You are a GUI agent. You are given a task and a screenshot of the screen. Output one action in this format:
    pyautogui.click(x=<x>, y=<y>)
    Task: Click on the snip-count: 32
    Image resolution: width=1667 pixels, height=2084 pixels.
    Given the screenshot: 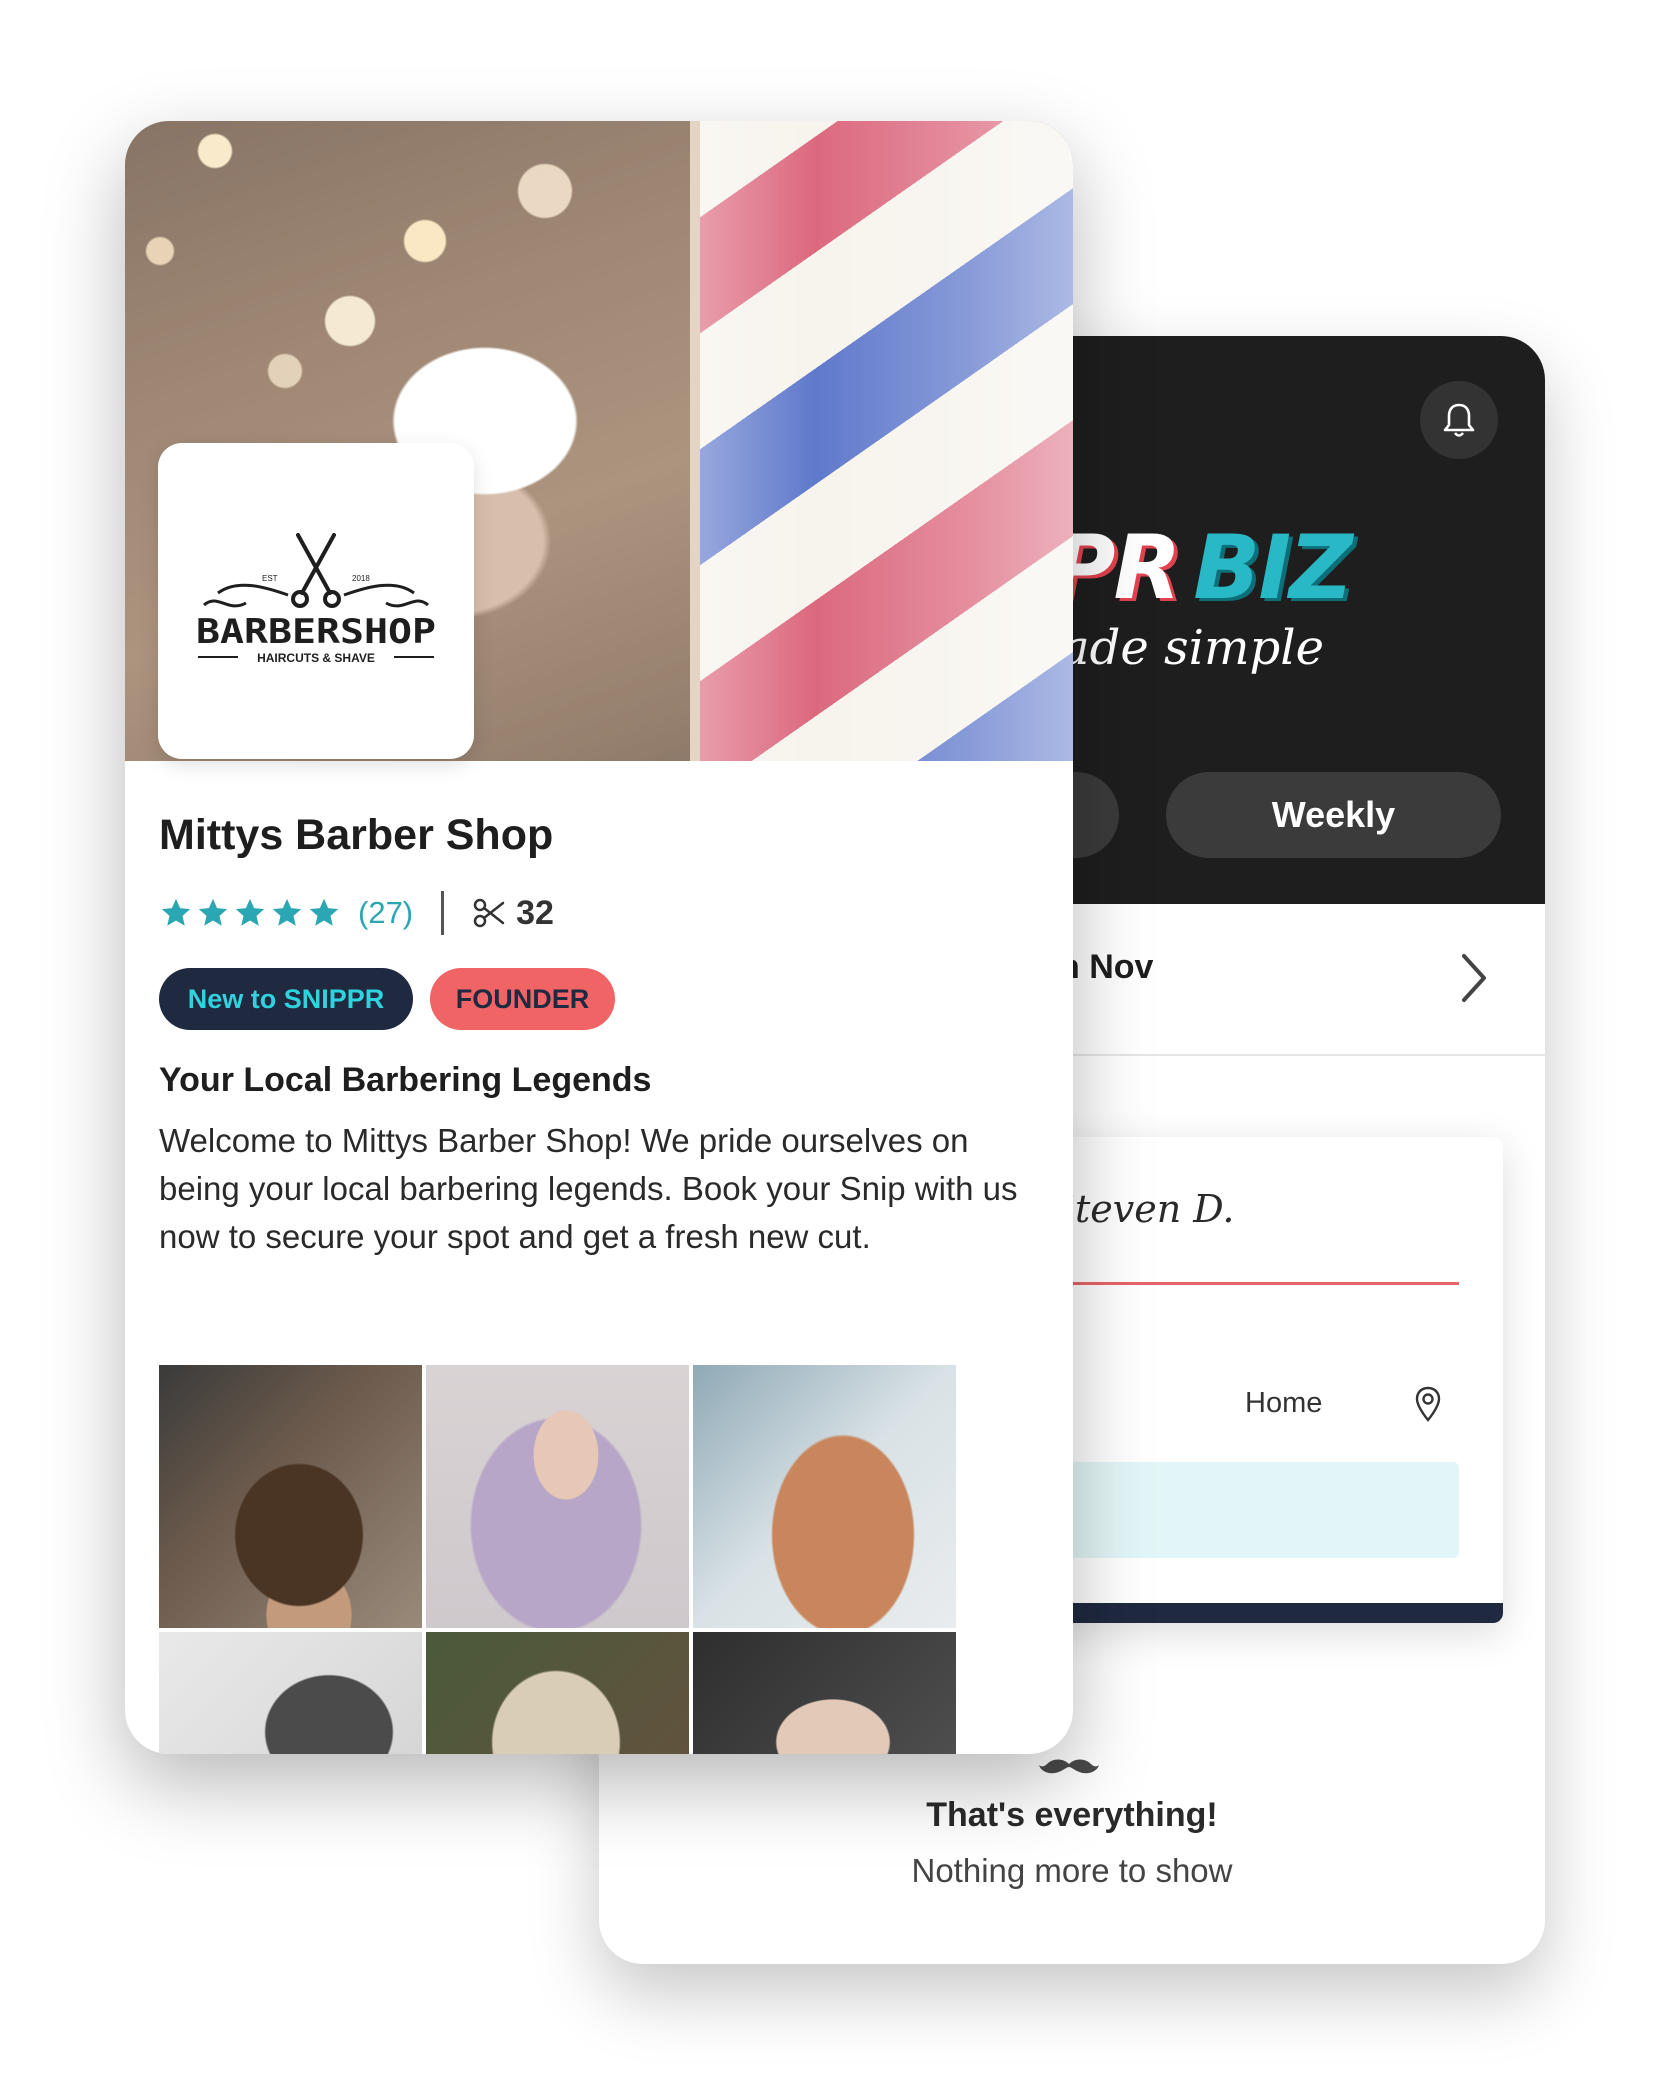 What is the action you would take?
    pyautogui.click(x=535, y=912)
    